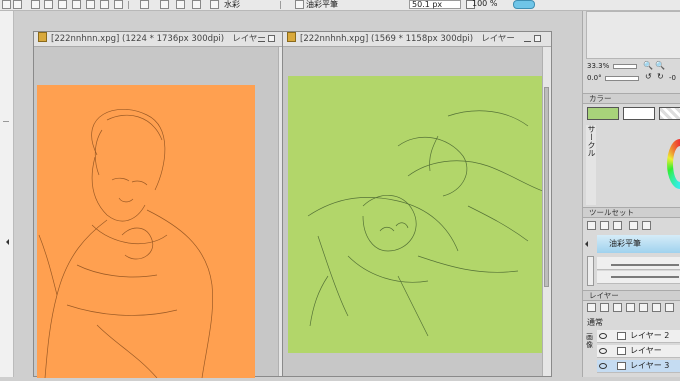  Describe the element at coordinates (630, 307) in the screenshot. I see `layer-mask-icon` at that location.